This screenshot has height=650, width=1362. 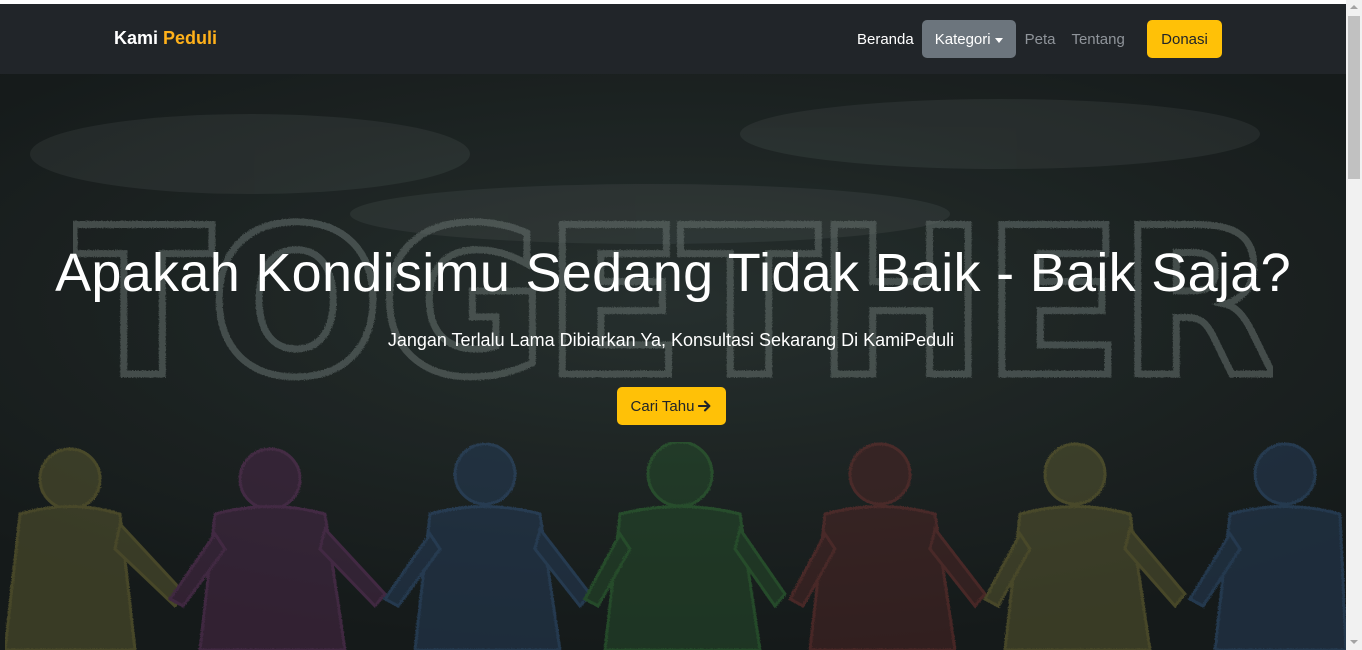 What do you see at coordinates (704, 406) in the screenshot?
I see `arrow-right-icon` at bounding box center [704, 406].